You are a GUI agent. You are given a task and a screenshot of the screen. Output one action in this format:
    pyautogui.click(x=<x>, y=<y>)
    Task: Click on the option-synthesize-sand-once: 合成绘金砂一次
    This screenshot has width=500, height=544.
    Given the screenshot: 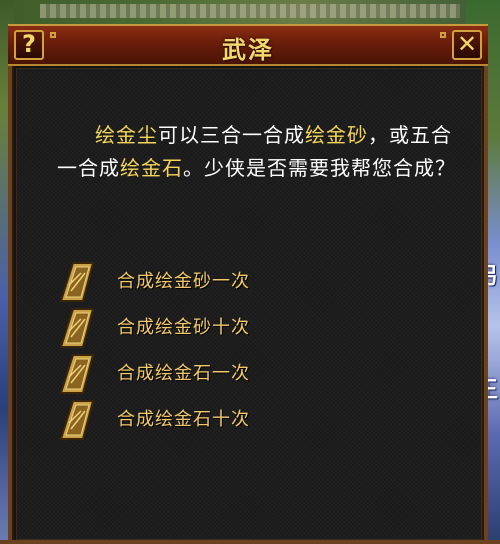 What is the action you would take?
    pyautogui.click(x=209, y=284)
    